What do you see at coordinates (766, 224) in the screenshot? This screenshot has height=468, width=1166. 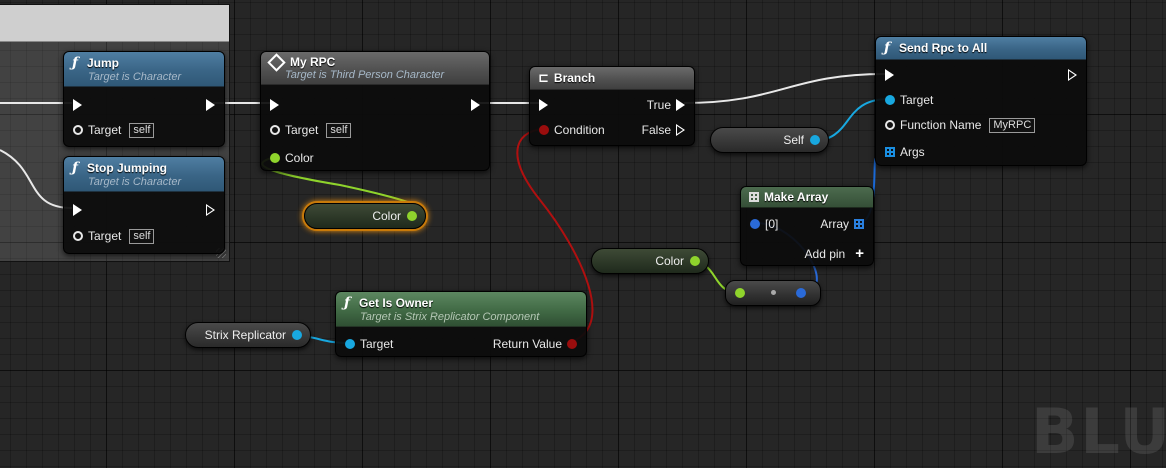 I see `index-pin-row: [0]` at bounding box center [766, 224].